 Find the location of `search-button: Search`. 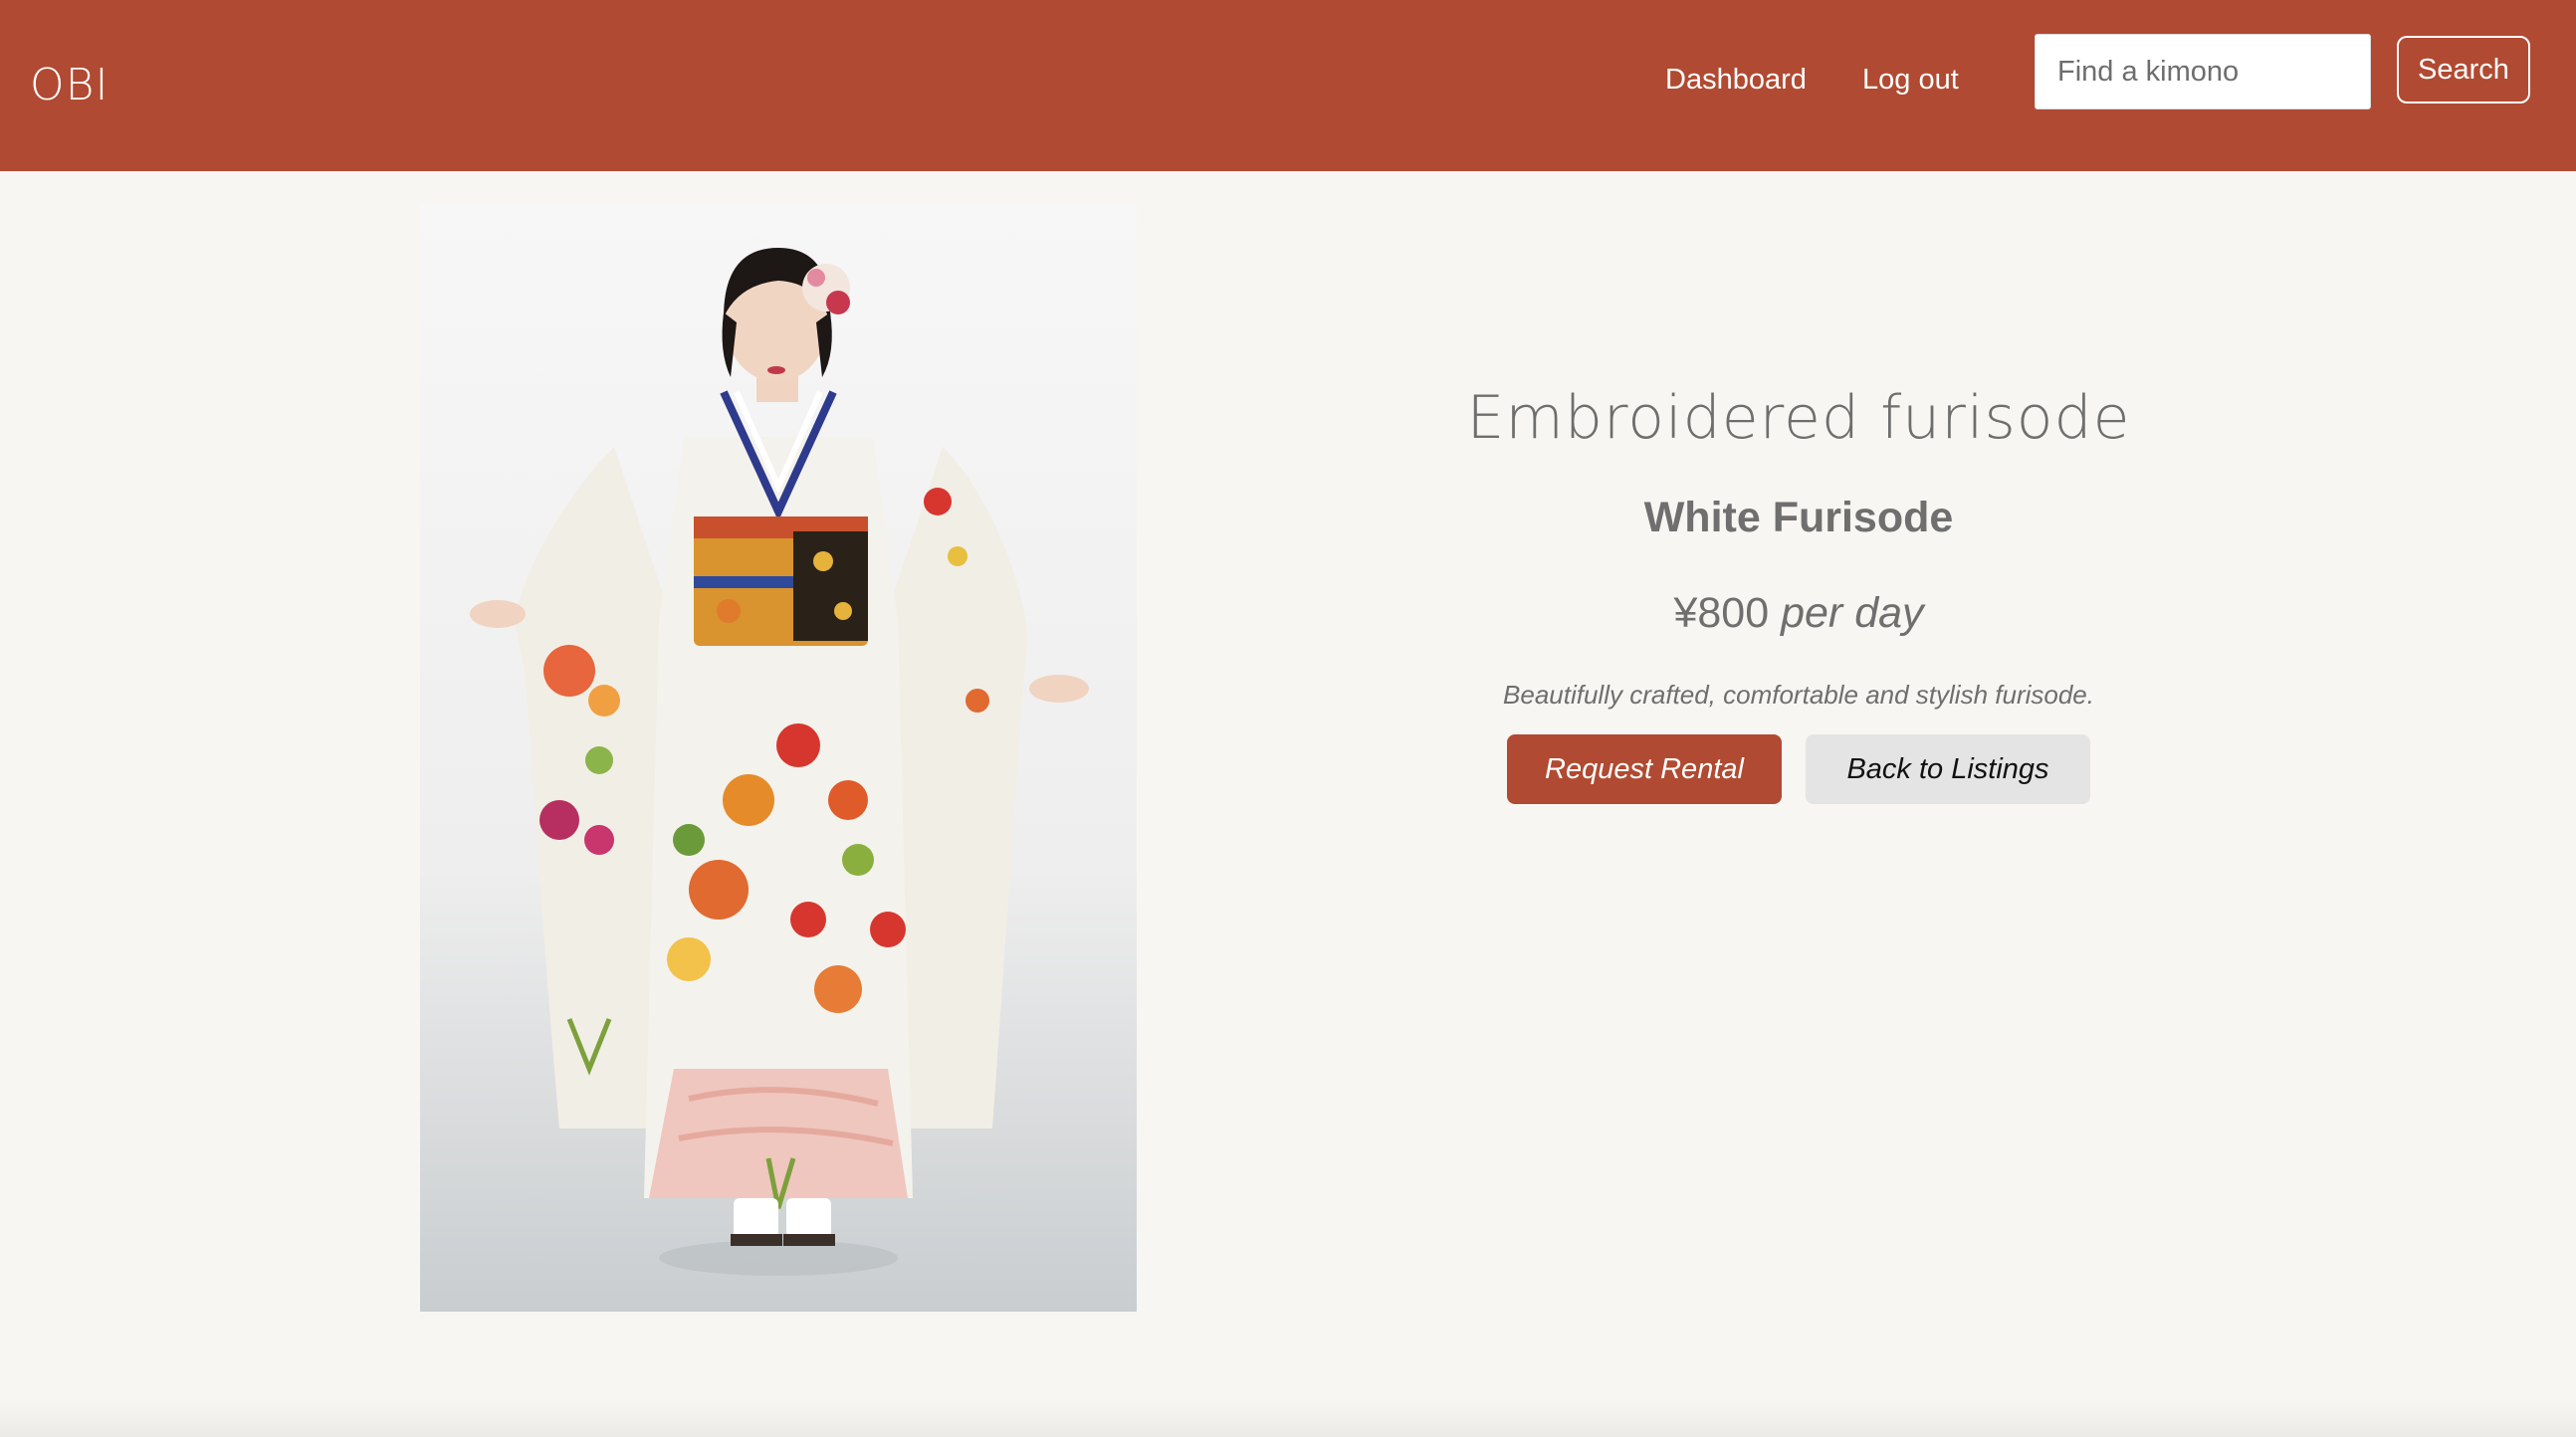

search-button: Search is located at coordinates (2463, 69).